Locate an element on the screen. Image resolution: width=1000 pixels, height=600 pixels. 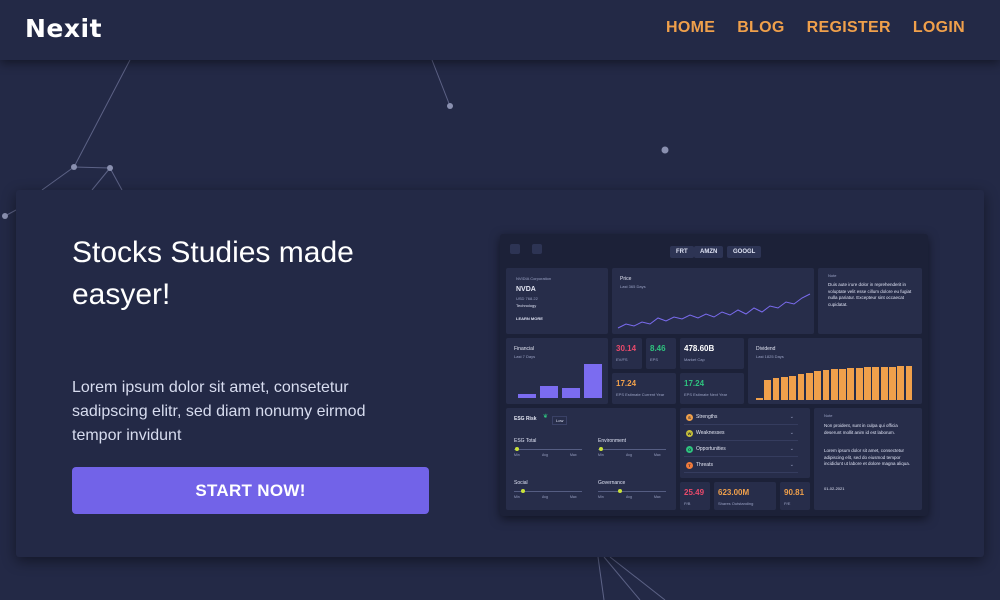
metric-label: P/E is located at coordinates (787, 503).